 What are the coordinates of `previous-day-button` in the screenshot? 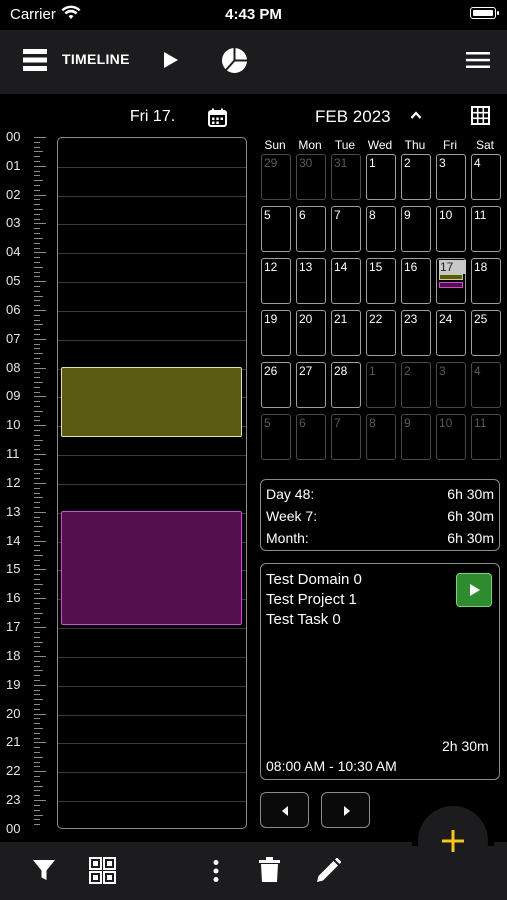 It's located at (284, 810).